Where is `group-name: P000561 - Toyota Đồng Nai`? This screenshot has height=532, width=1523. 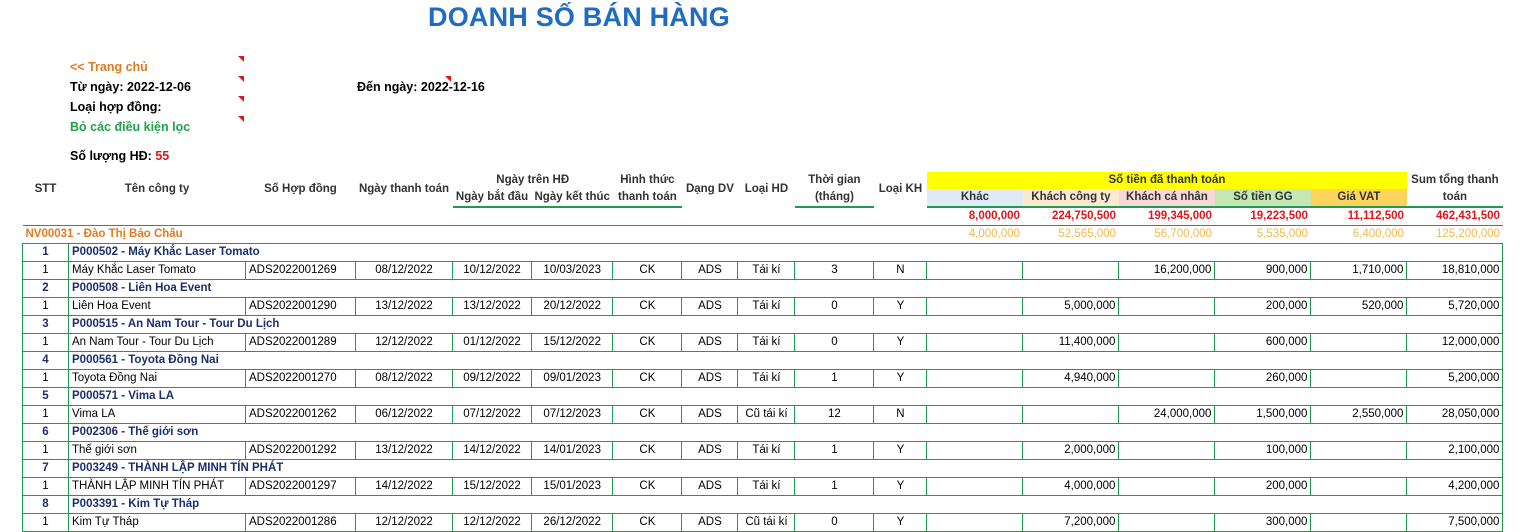
group-name: P000561 - Toyota Đồng Nai is located at coordinates (785, 360).